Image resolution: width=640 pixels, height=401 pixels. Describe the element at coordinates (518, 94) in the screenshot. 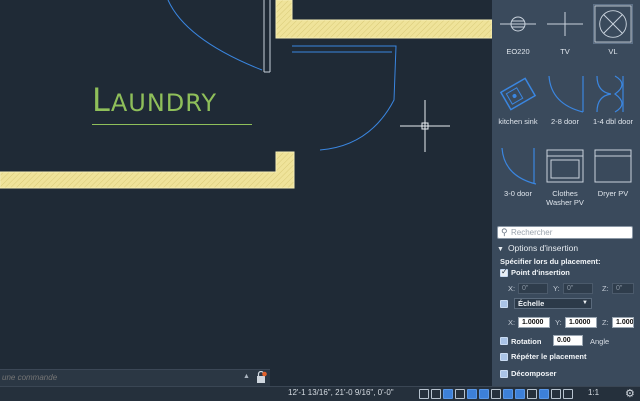

I see `sink-icon` at that location.